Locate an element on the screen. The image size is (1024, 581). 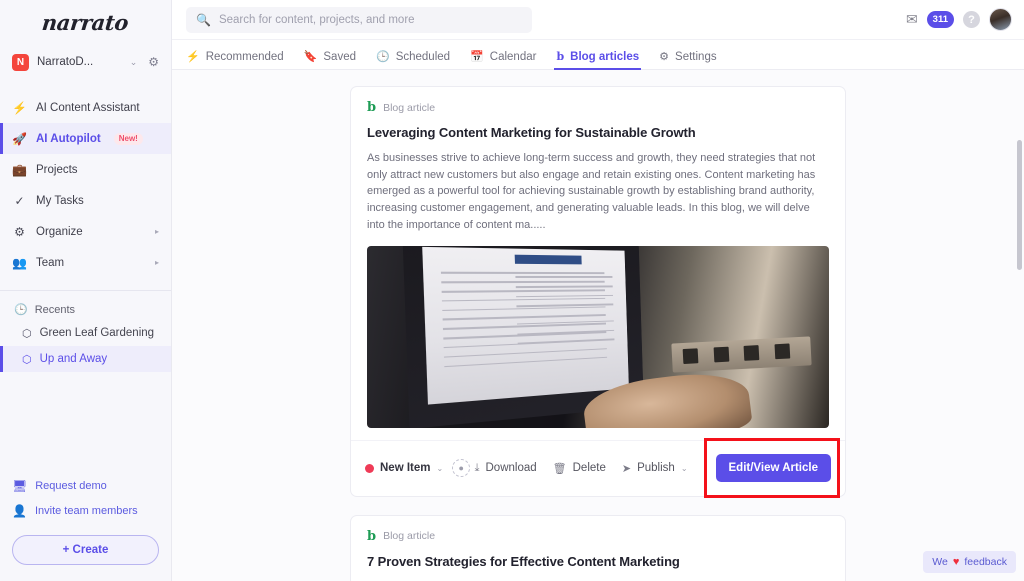
status-label: New Item is located at coordinates (405, 468).